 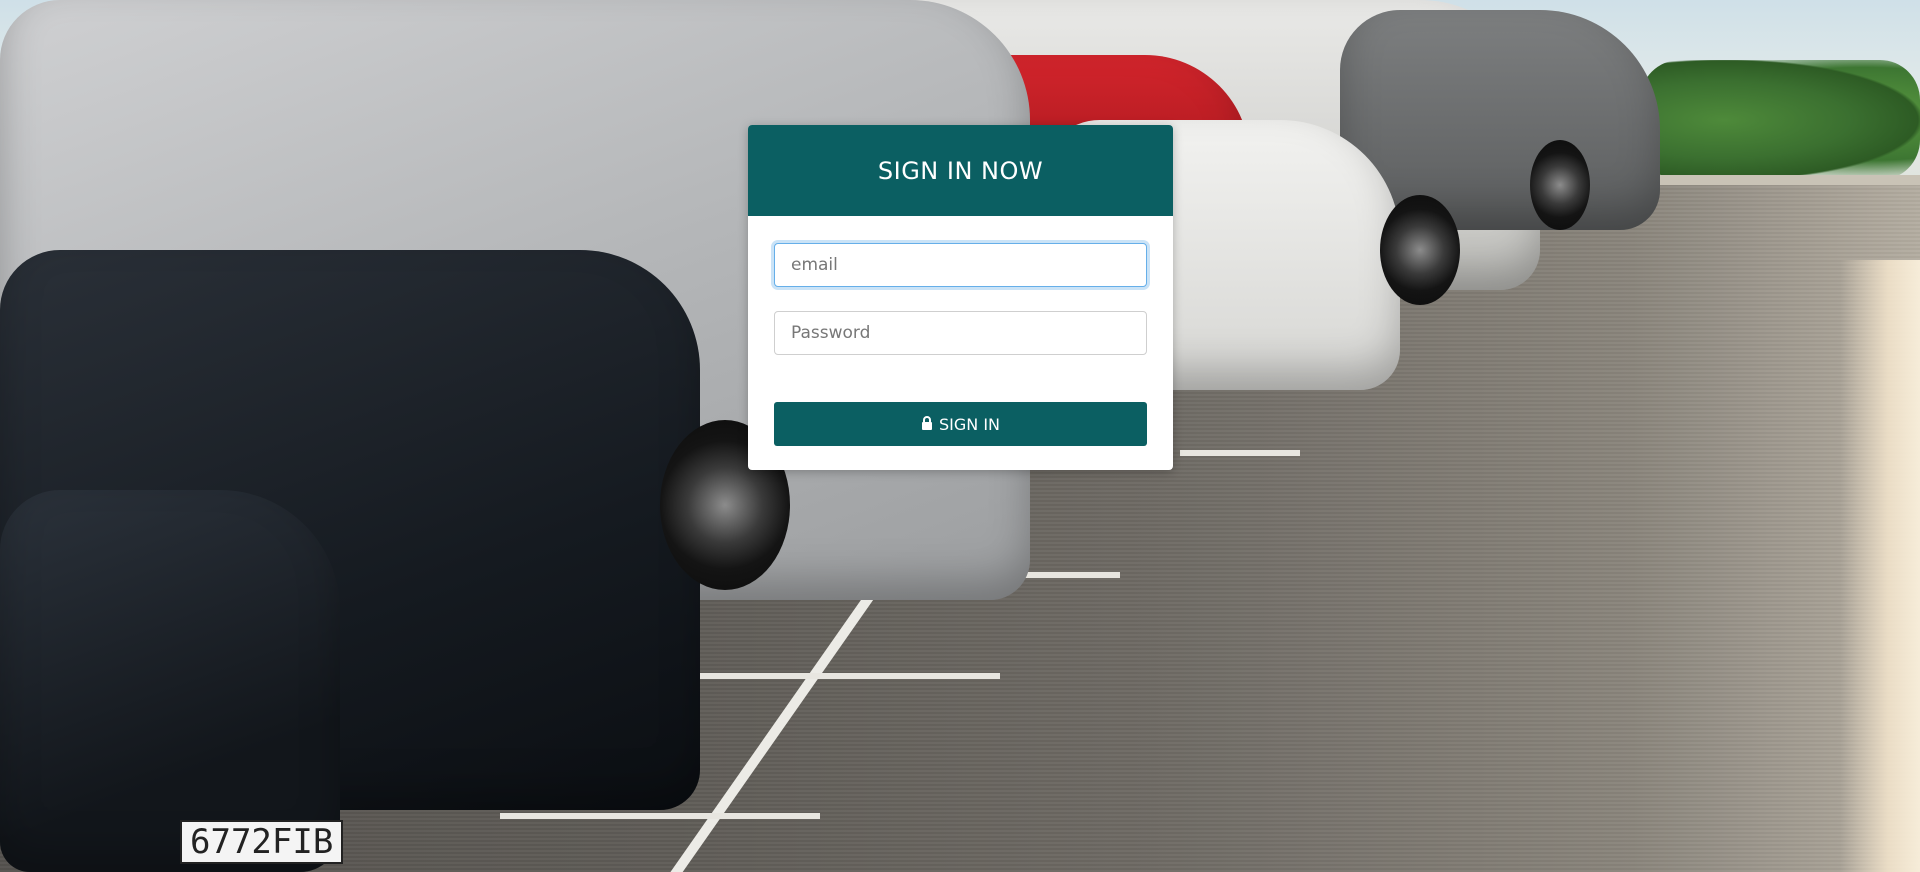 What do you see at coordinates (1880, 566) in the screenshot?
I see `background-sunlit-area` at bounding box center [1880, 566].